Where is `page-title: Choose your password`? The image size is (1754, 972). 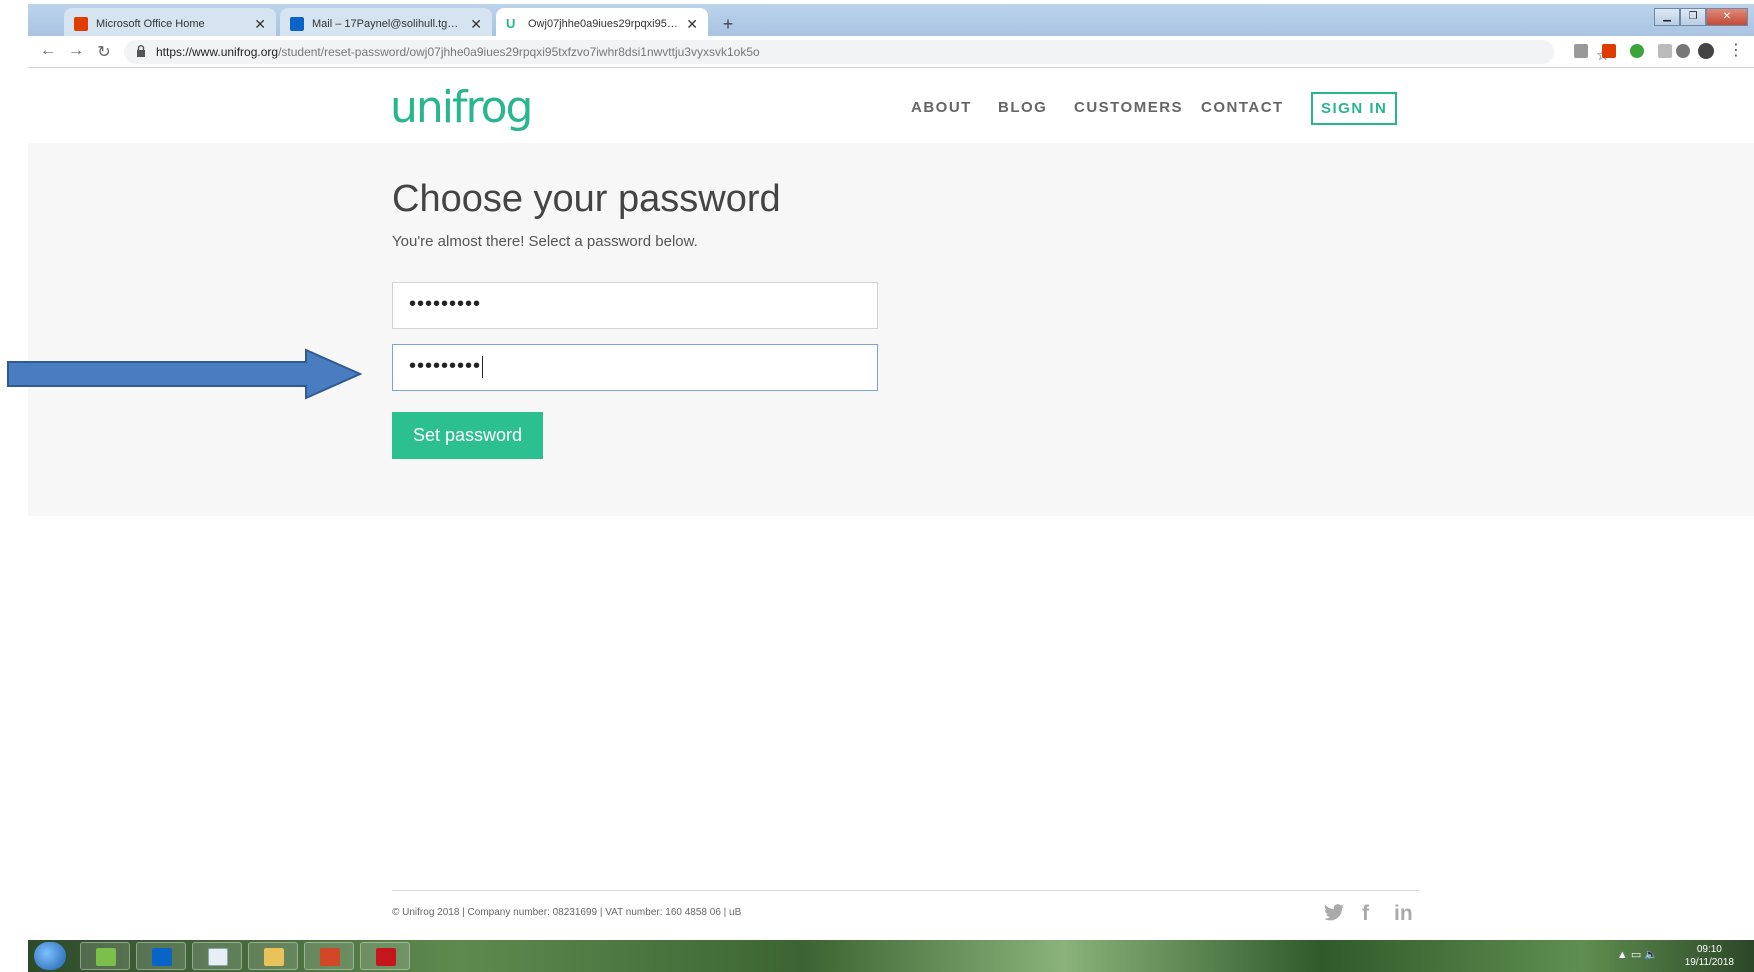
page-title: Choose your password is located at coordinates (586, 199).